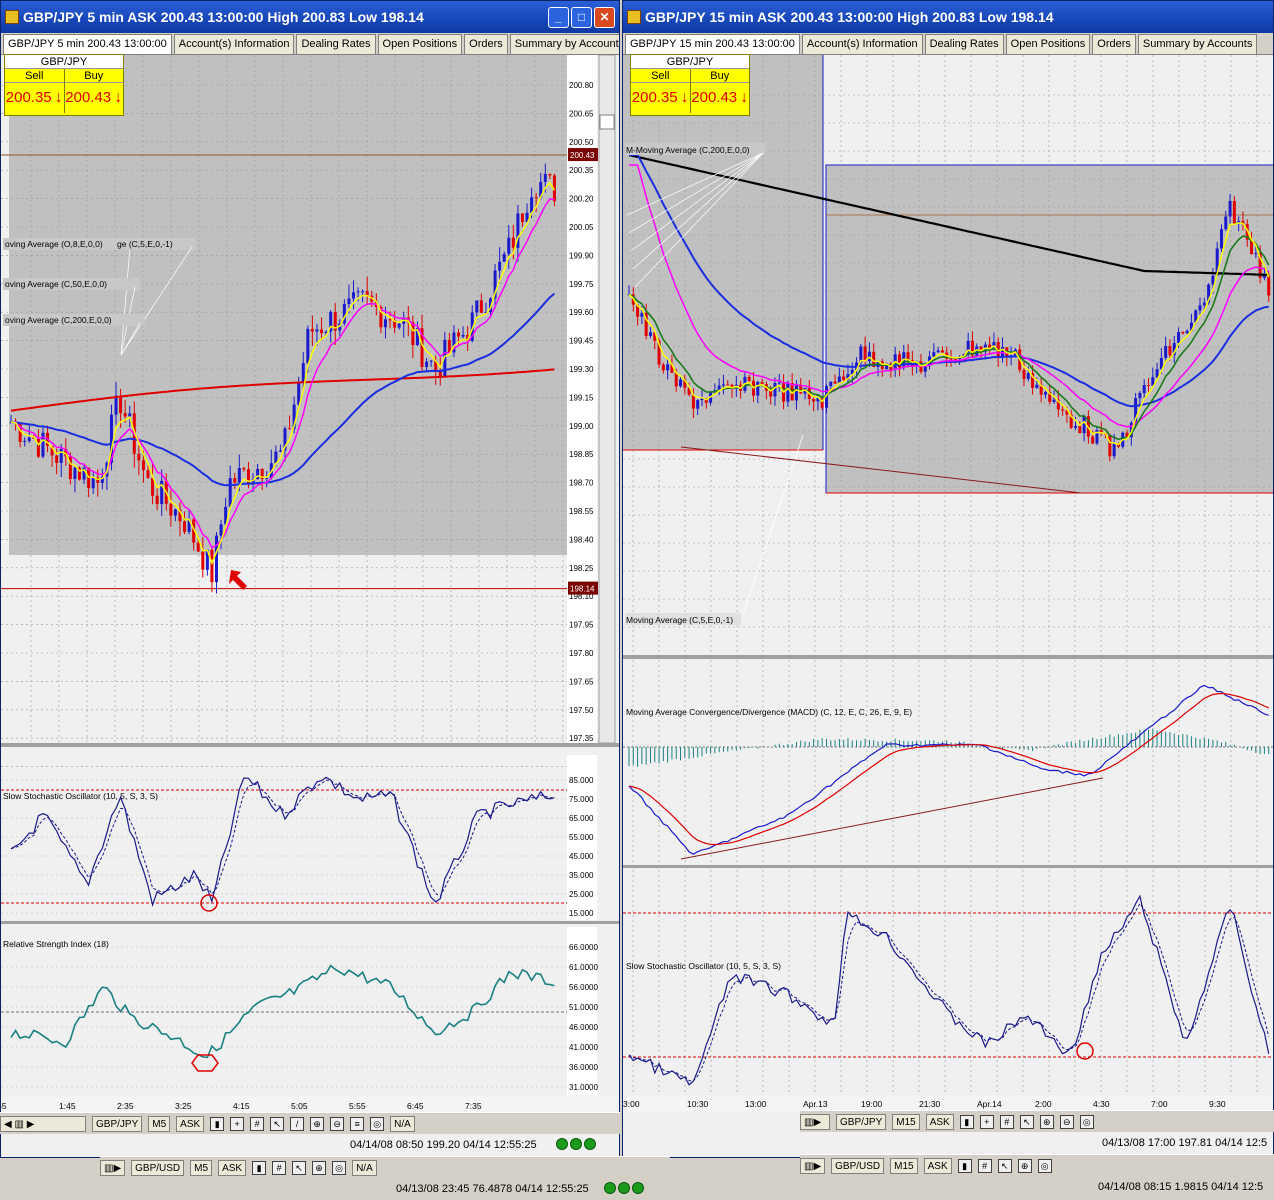  Describe the element at coordinates (357, 1123) in the screenshot. I see `fibonacci-icon: ≡` at that location.